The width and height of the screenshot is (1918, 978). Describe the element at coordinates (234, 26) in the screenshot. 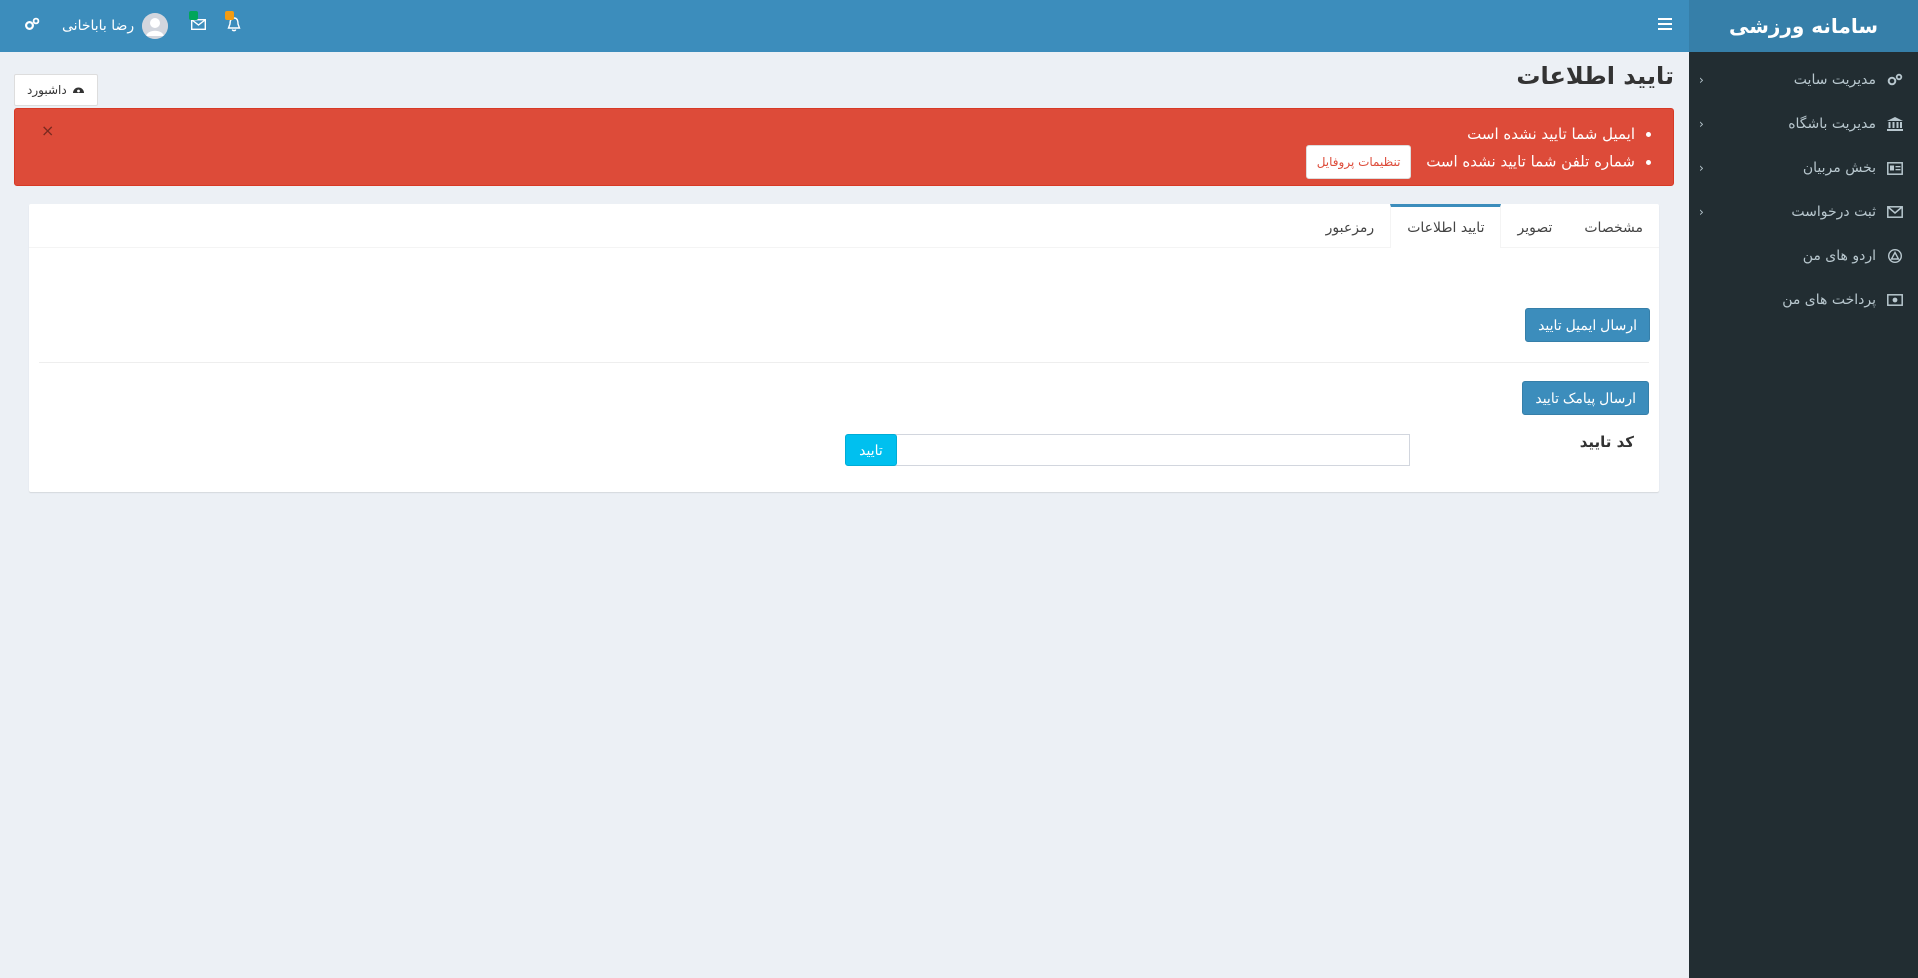

I see `notifications-button` at that location.